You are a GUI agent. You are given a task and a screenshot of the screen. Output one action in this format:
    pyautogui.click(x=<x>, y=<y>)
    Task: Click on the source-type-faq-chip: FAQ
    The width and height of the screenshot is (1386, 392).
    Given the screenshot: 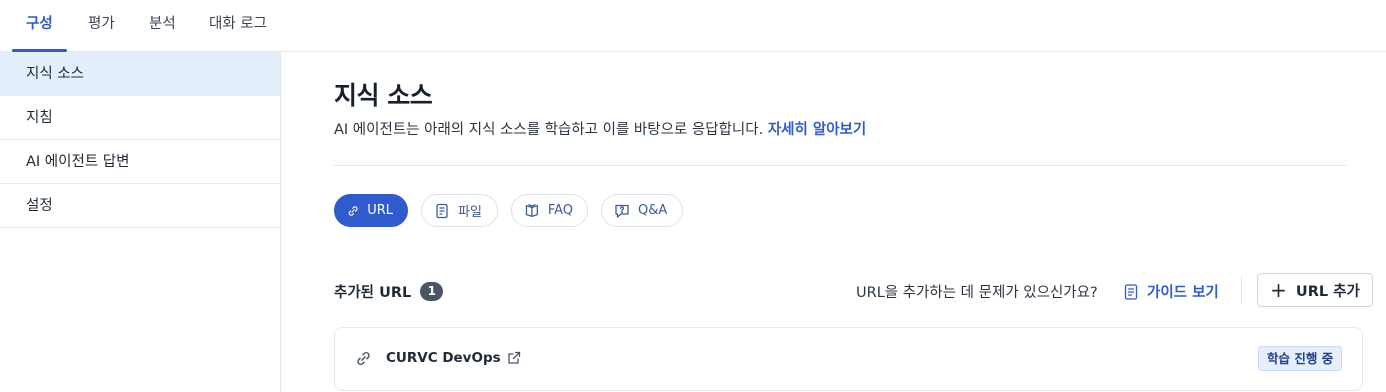 What is the action you would take?
    pyautogui.click(x=549, y=210)
    